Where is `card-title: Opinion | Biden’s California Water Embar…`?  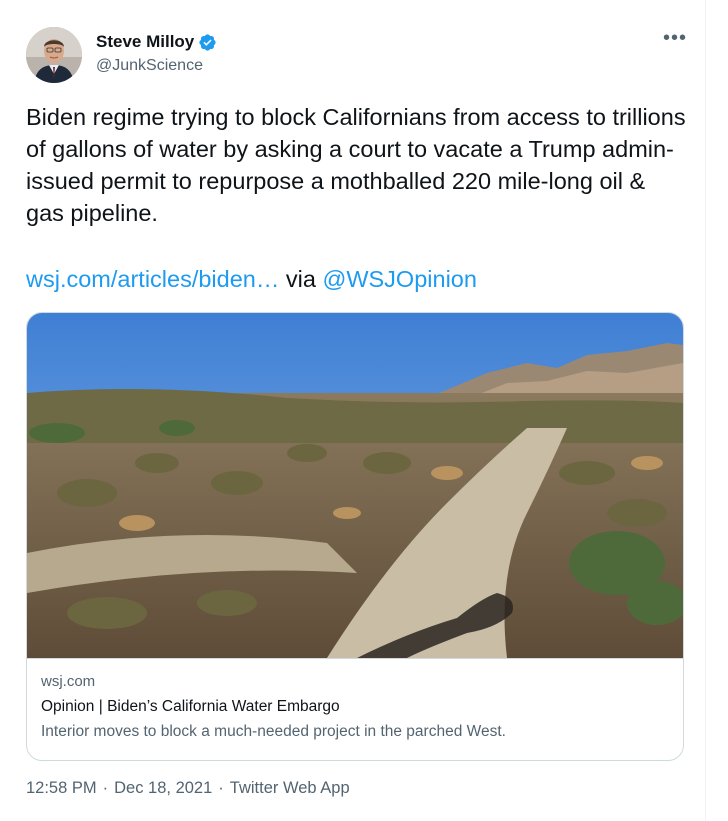
card-title: Opinion | Biden’s California Water Embar… is located at coordinates (190, 706).